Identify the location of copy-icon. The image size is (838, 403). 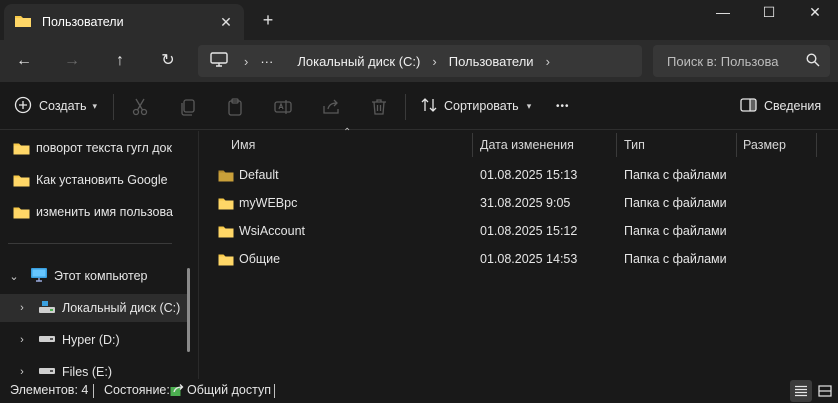
(188, 107).